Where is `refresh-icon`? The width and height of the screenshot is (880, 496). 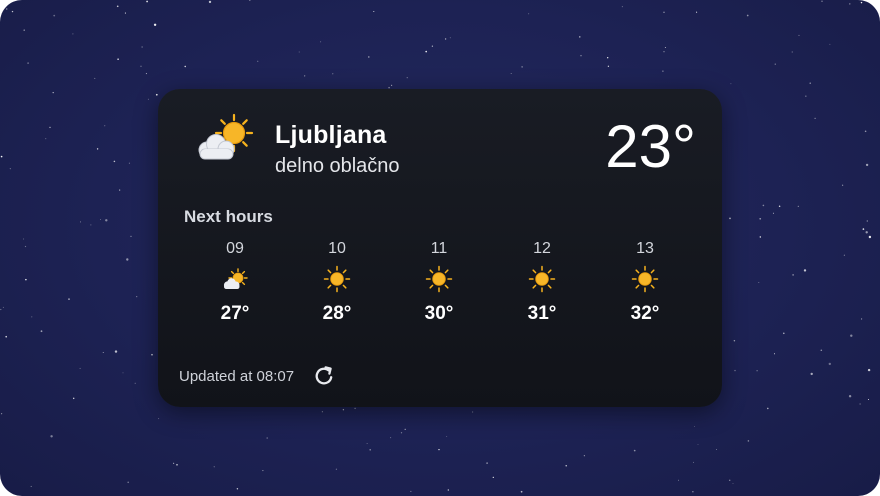
refresh-icon is located at coordinates (324, 376).